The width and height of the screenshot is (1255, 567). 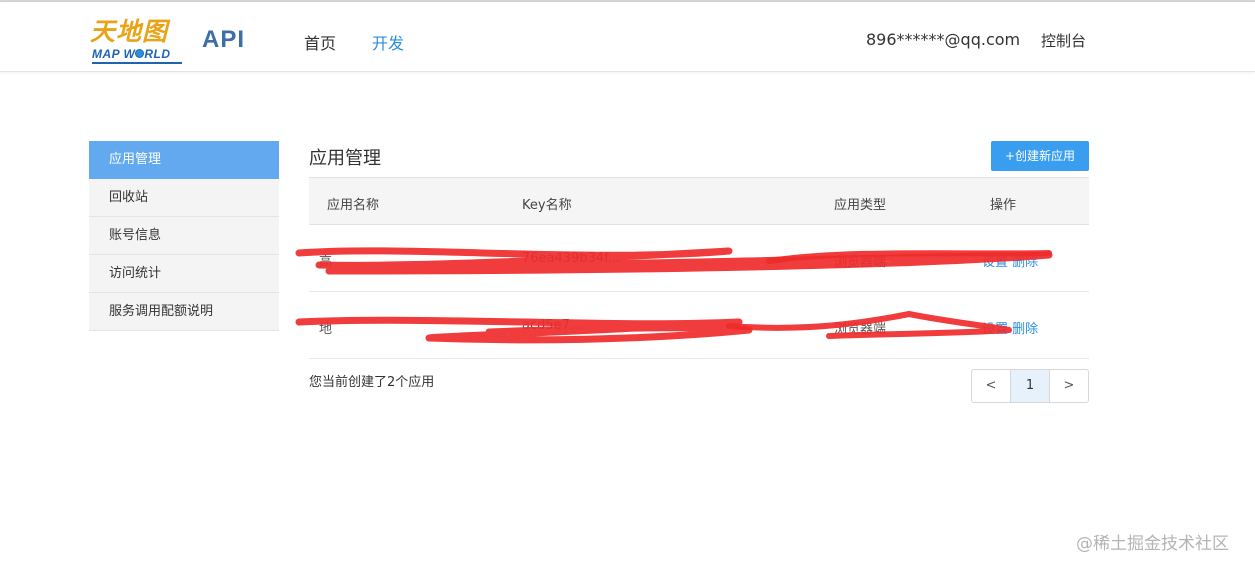 What do you see at coordinates (1003, 205) in the screenshot?
I see `header-actions: 操作` at bounding box center [1003, 205].